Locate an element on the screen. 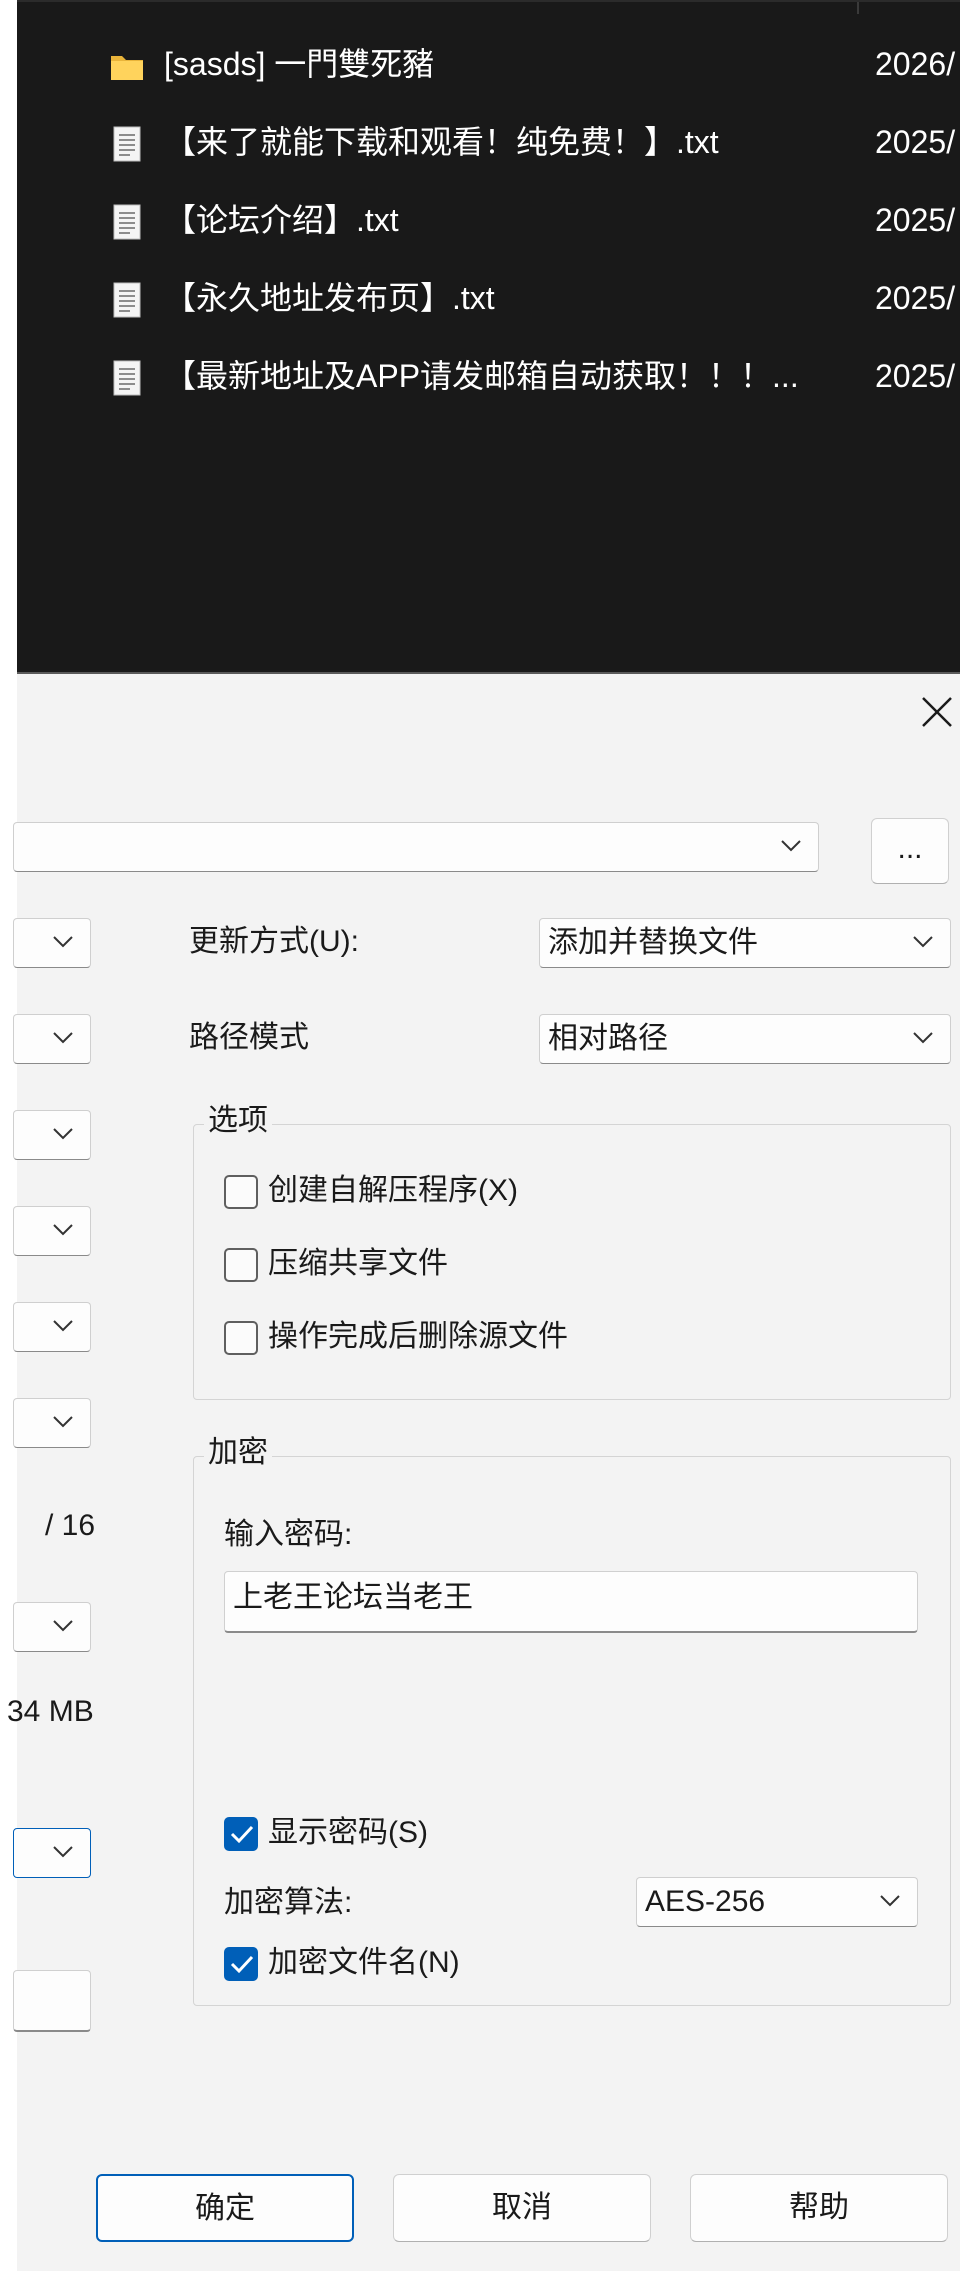 The width and height of the screenshot is (960, 2271). file-date: 2026/ is located at coordinates (915, 64).